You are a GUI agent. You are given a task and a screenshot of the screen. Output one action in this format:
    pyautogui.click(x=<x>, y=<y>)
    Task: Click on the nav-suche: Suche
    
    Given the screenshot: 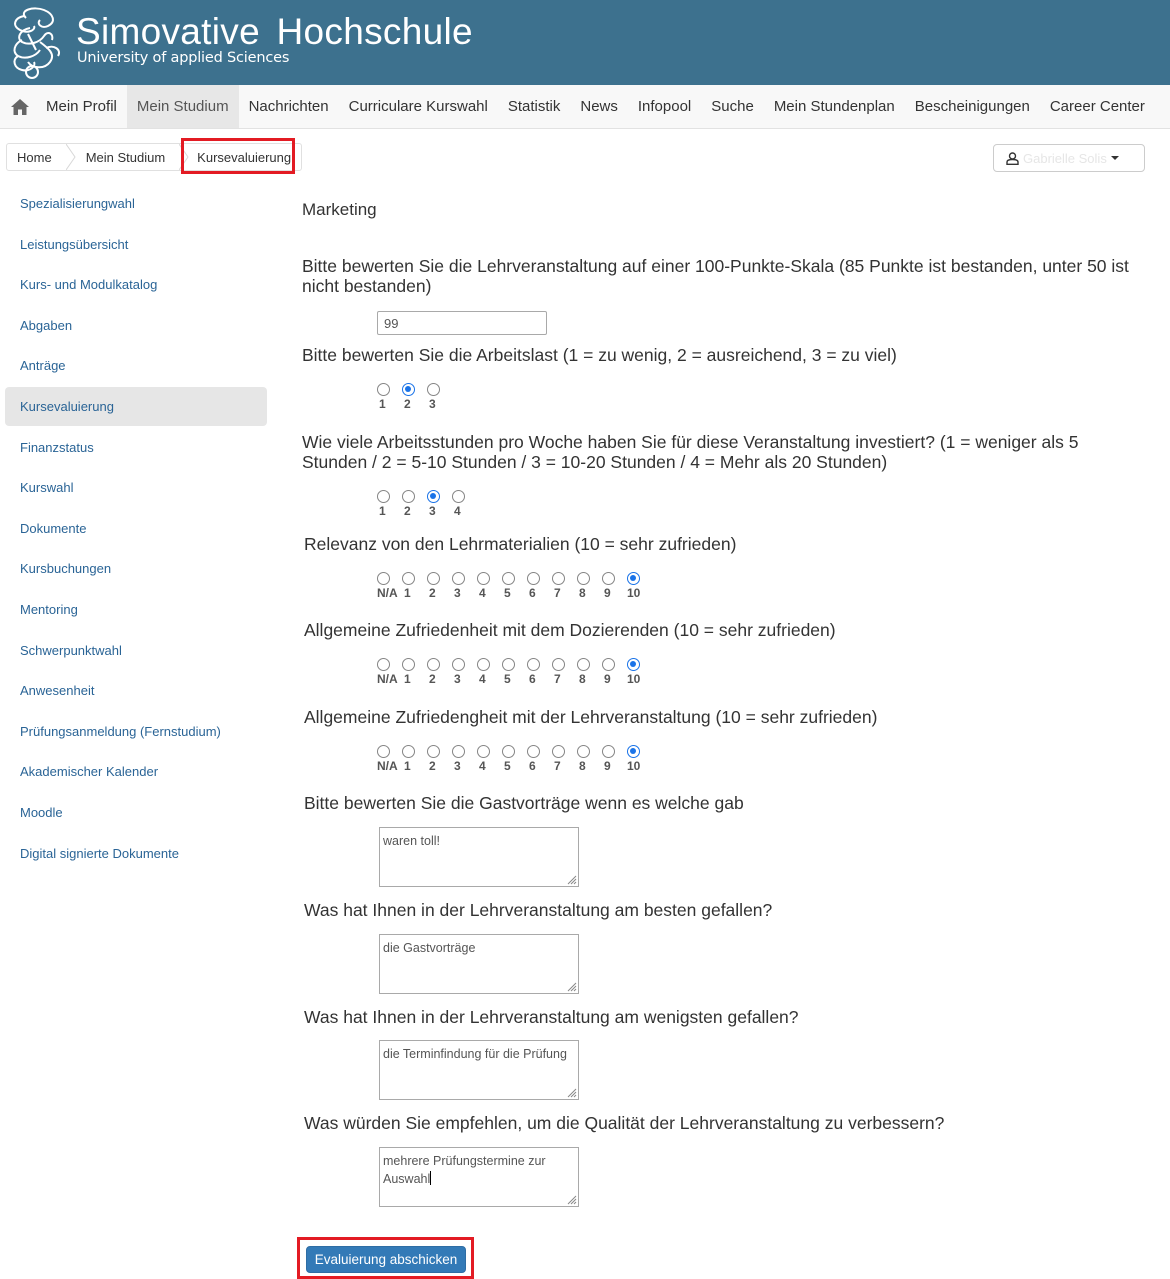 What is the action you would take?
    pyautogui.click(x=732, y=106)
    